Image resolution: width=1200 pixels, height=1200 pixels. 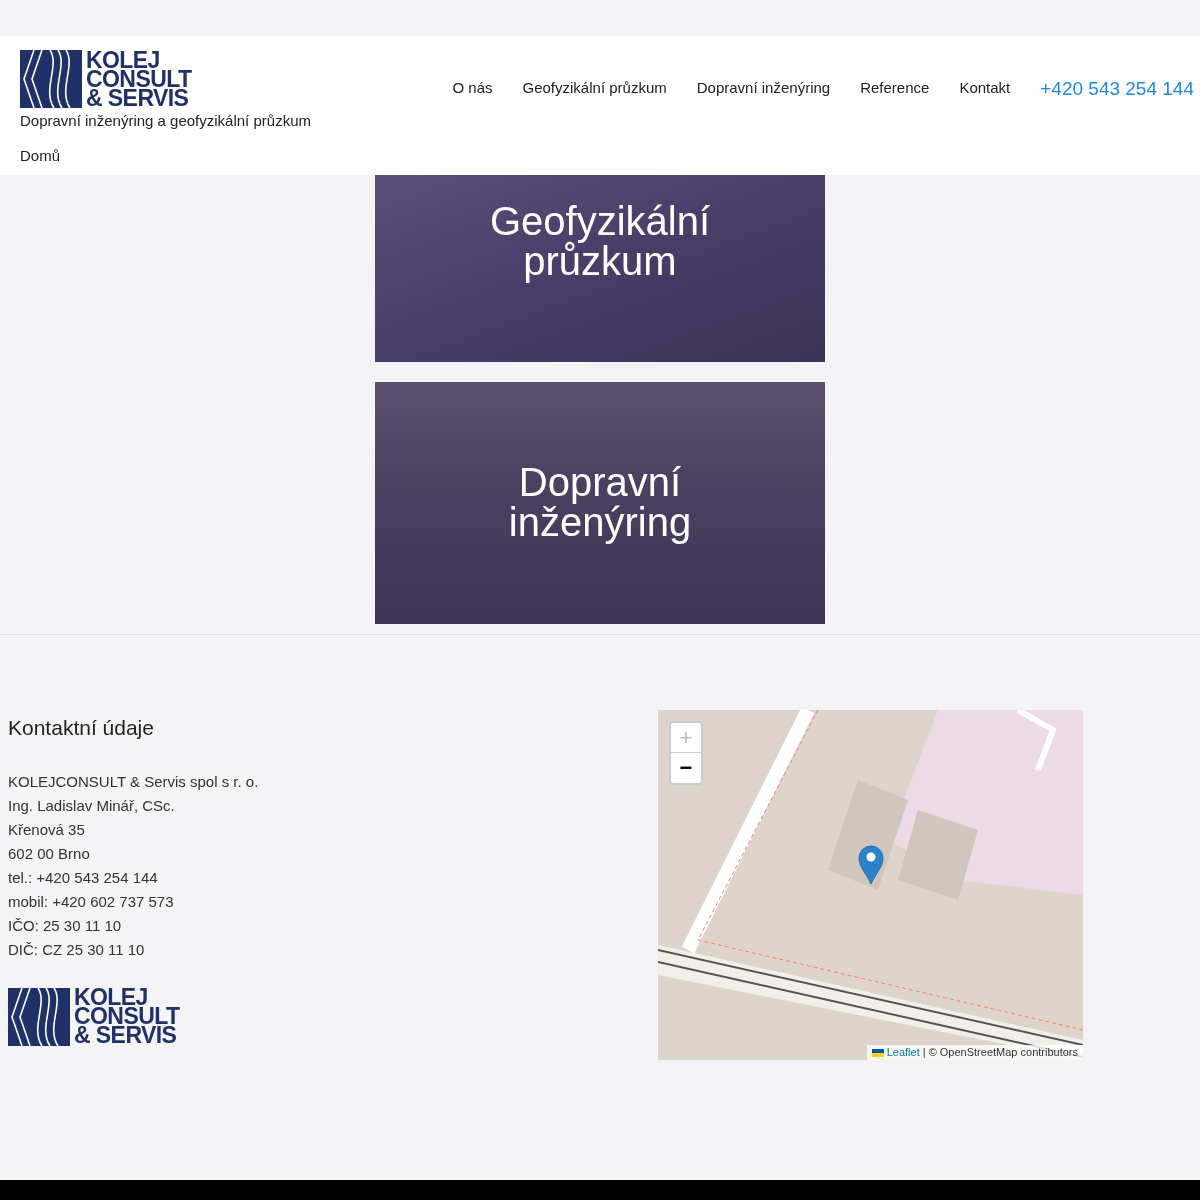 I want to click on site-tagline: Dopravní inženýring a geofyzikální průzkum, so click(x=165, y=121).